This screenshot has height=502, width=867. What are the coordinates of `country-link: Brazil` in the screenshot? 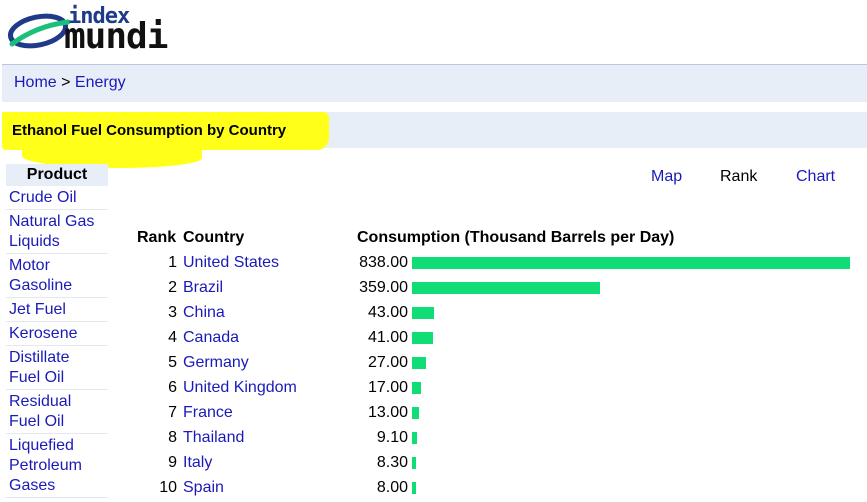 It's located at (203, 288).